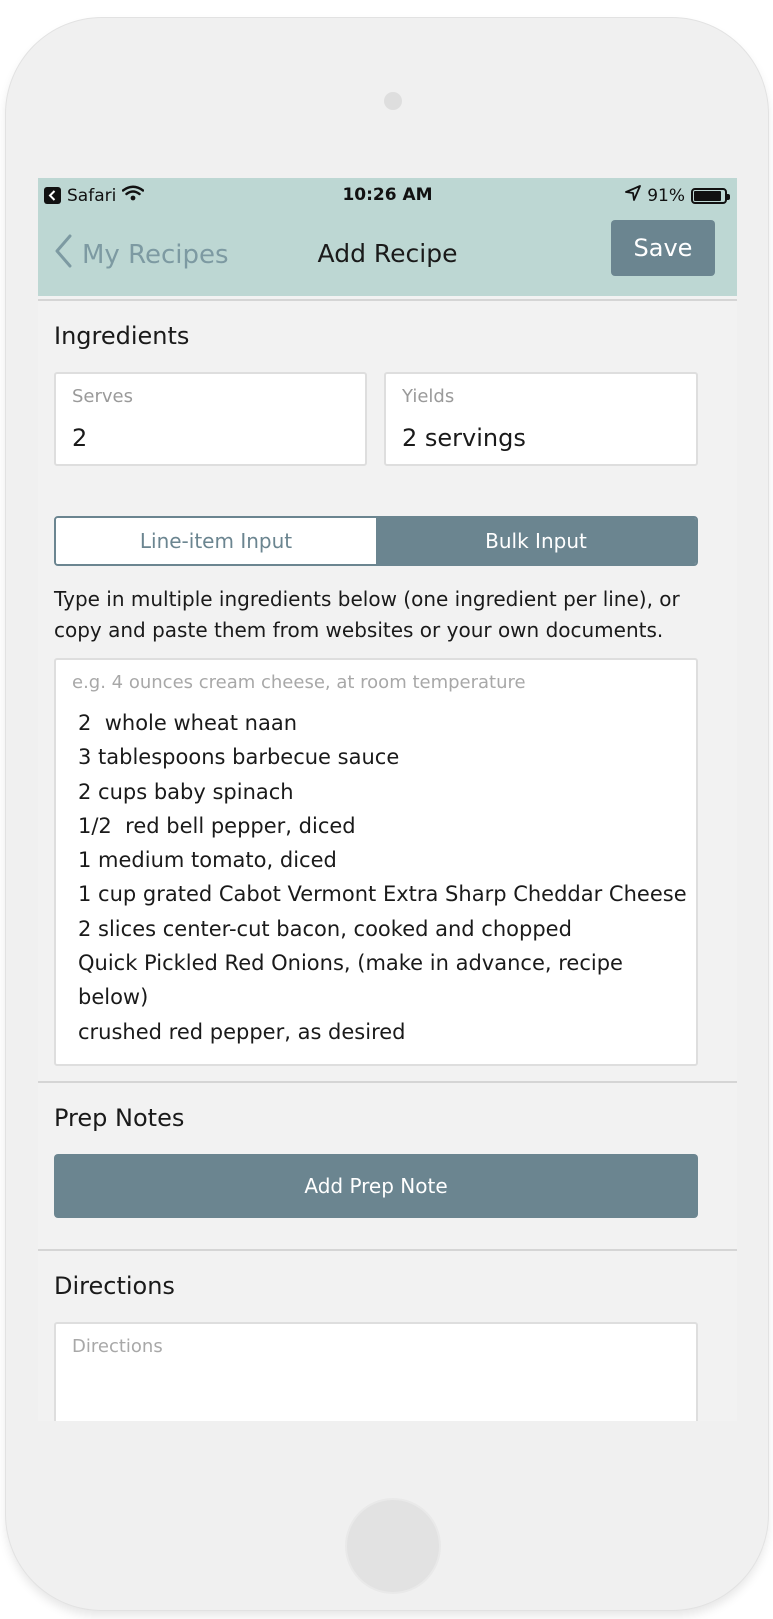  What do you see at coordinates (387, 255) in the screenshot?
I see `nav-bar: My Recipes Add Recipe Save` at bounding box center [387, 255].